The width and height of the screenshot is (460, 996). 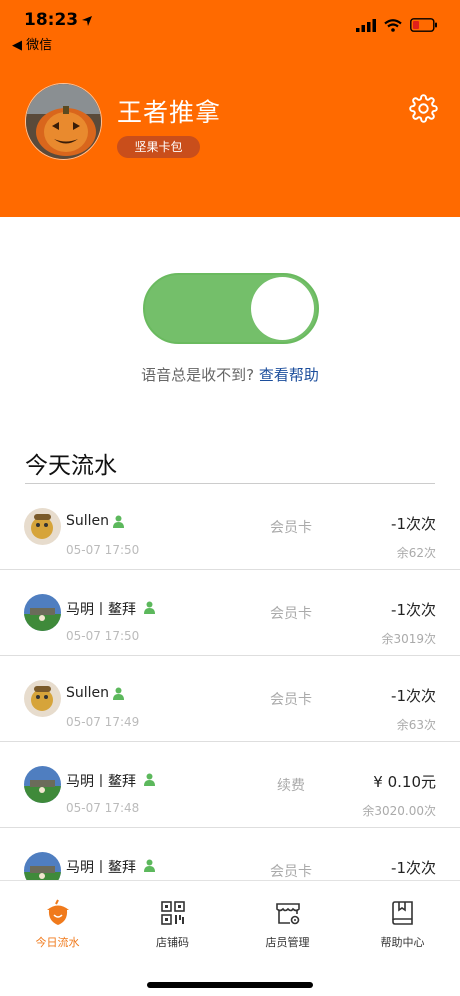 What do you see at coordinates (408, 639) in the screenshot?
I see `remaining-balance: 余3019次` at bounding box center [408, 639].